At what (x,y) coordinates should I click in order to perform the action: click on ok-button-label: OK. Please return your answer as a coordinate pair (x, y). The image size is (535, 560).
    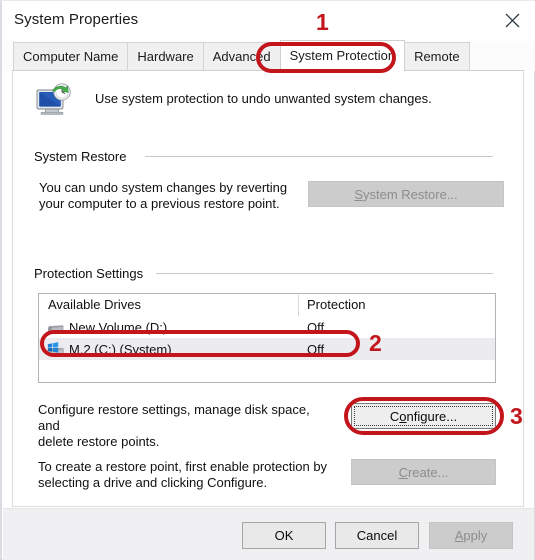
    Looking at the image, I should click on (284, 535).